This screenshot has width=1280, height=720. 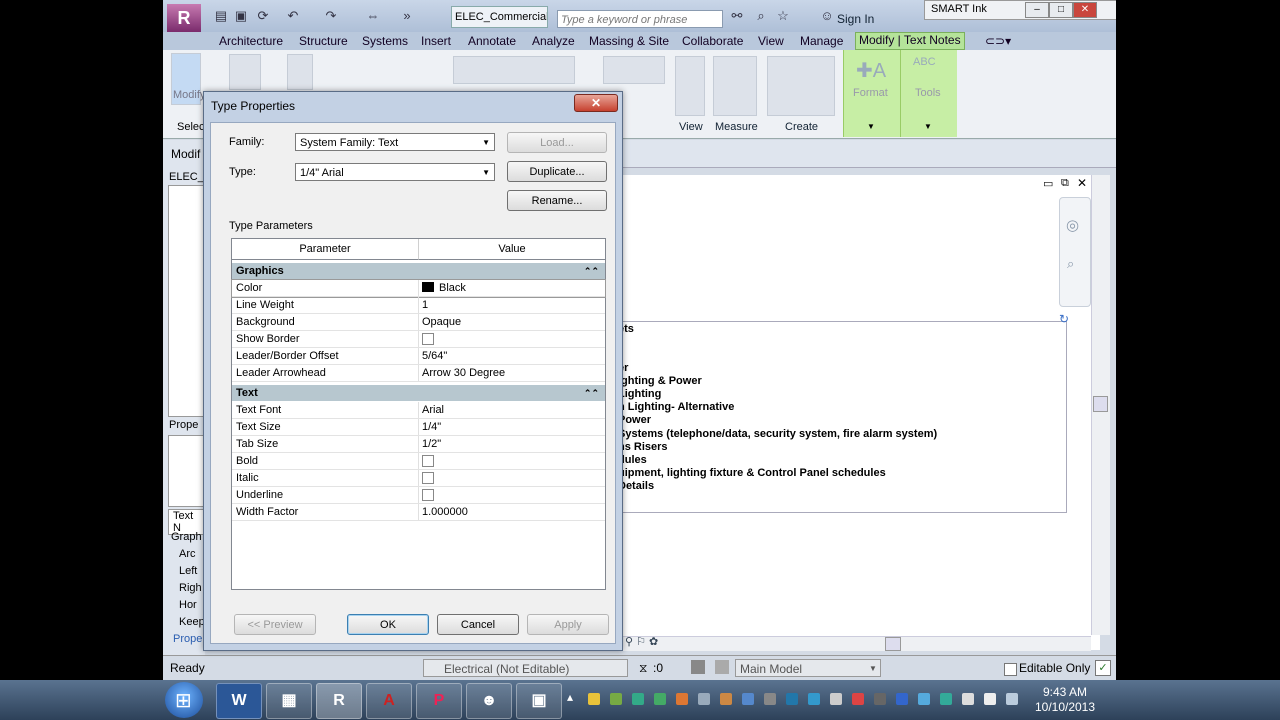 I want to click on text-note-box, so click(x=835, y=417).